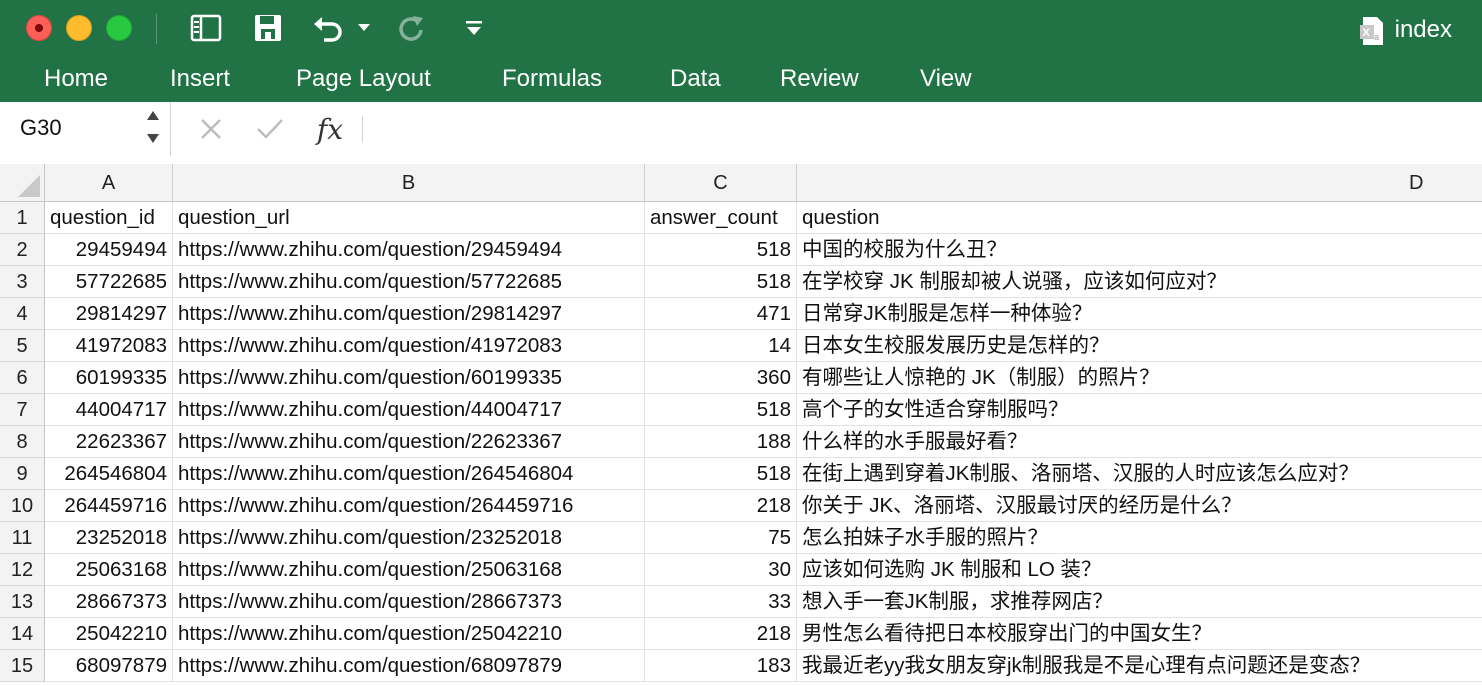  What do you see at coordinates (1139, 442) in the screenshot?
I see `cell-question: 什么样的水手服最好看？` at bounding box center [1139, 442].